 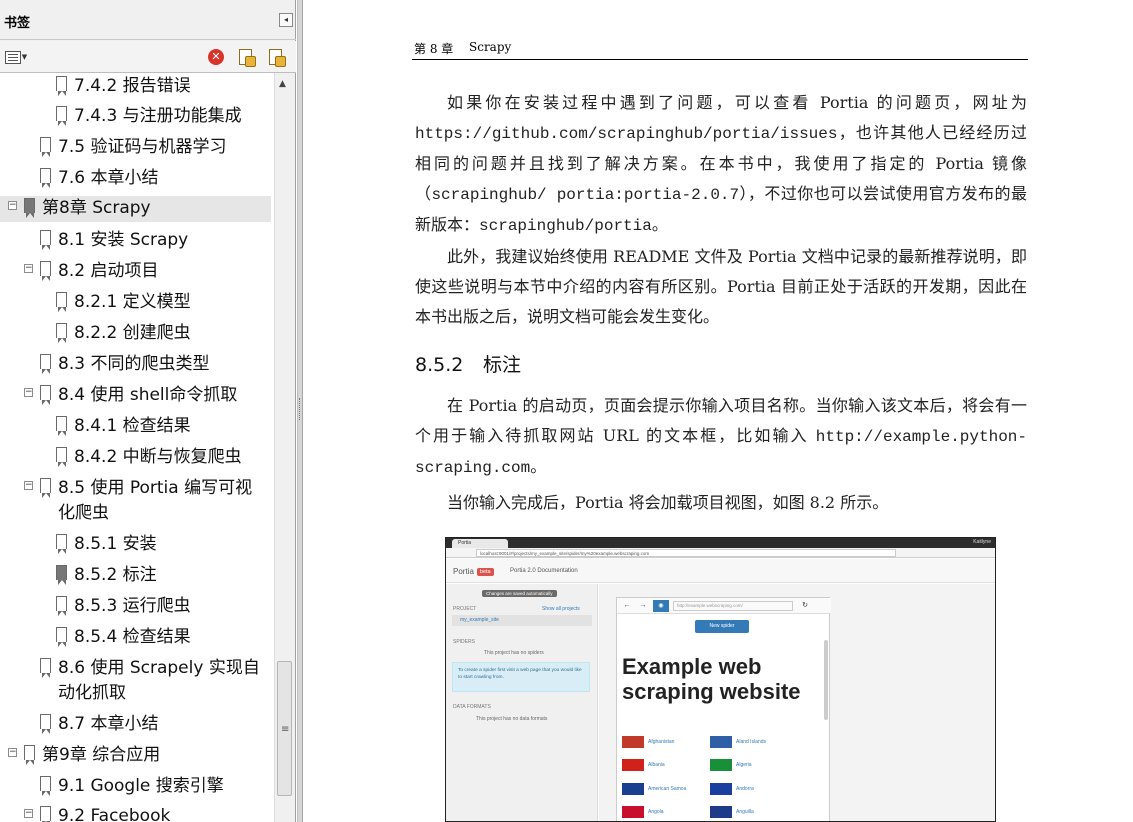 I want to click on fig-no-data: This project has no data formats, so click(x=512, y=719).